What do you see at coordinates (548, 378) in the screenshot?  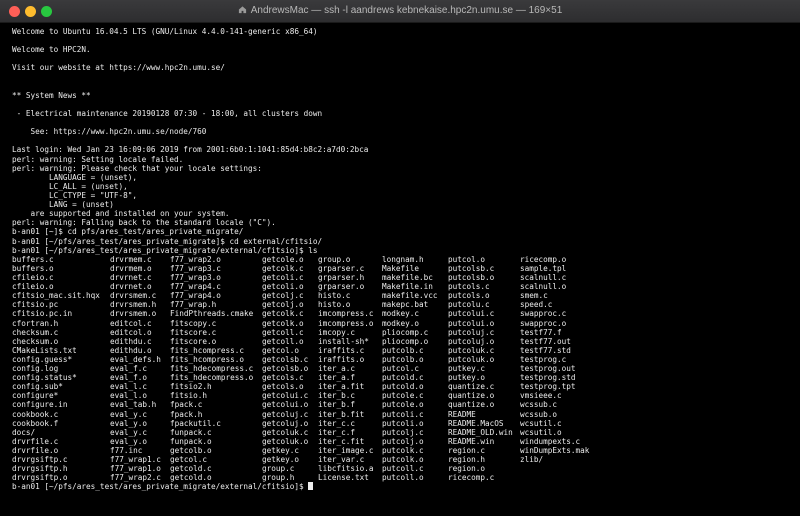 I see `ls-file-entry: testprog.std` at bounding box center [548, 378].